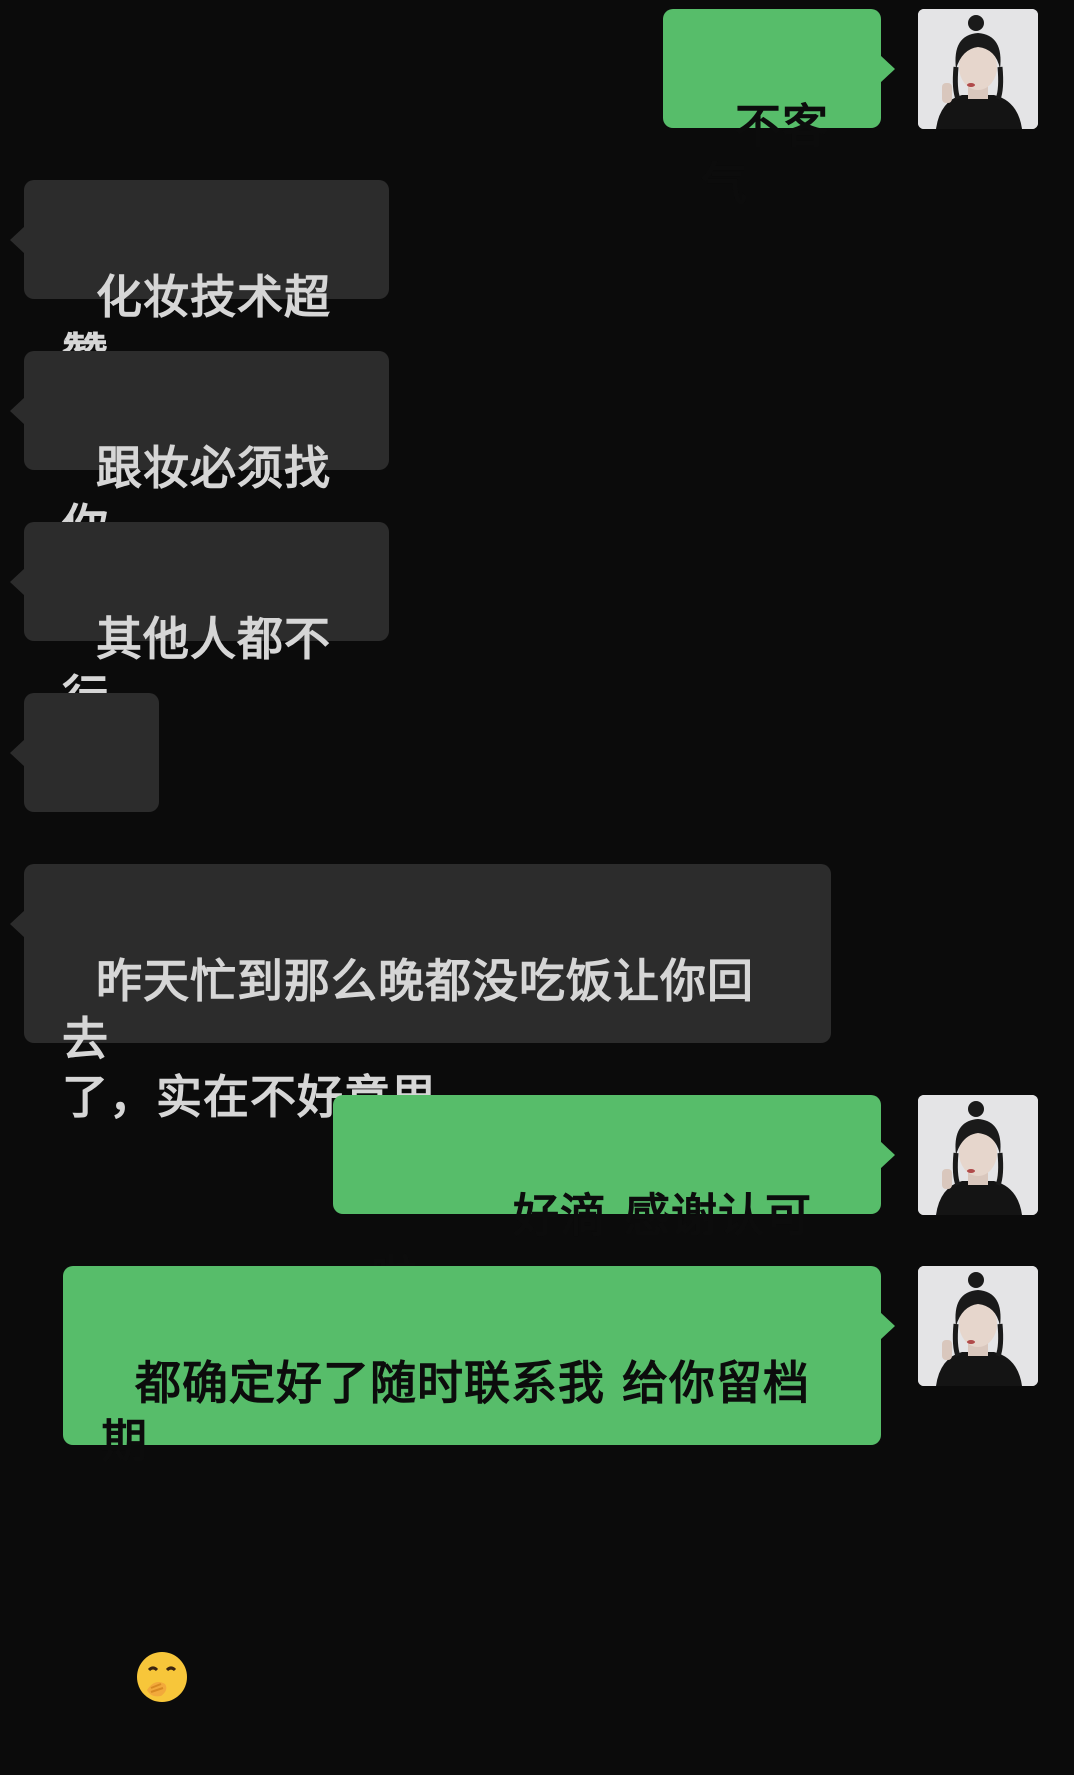 This screenshot has height=1775, width=1074. I want to click on message-bubble-incoming: 跟妆必须找你, so click(199, 452).